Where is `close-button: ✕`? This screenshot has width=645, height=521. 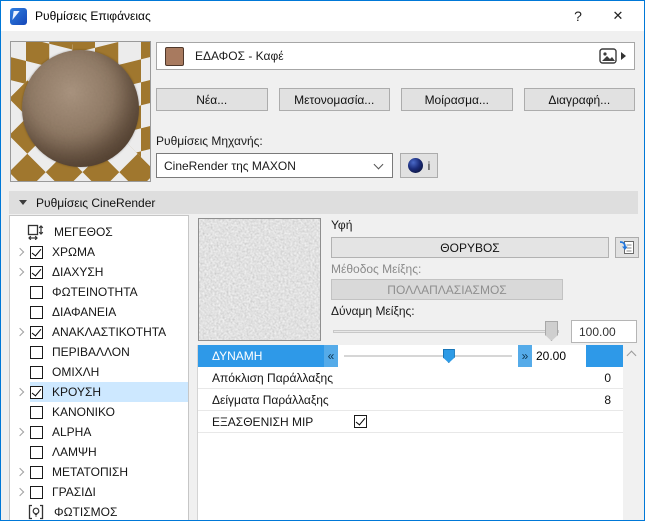 close-button: ✕ is located at coordinates (618, 16).